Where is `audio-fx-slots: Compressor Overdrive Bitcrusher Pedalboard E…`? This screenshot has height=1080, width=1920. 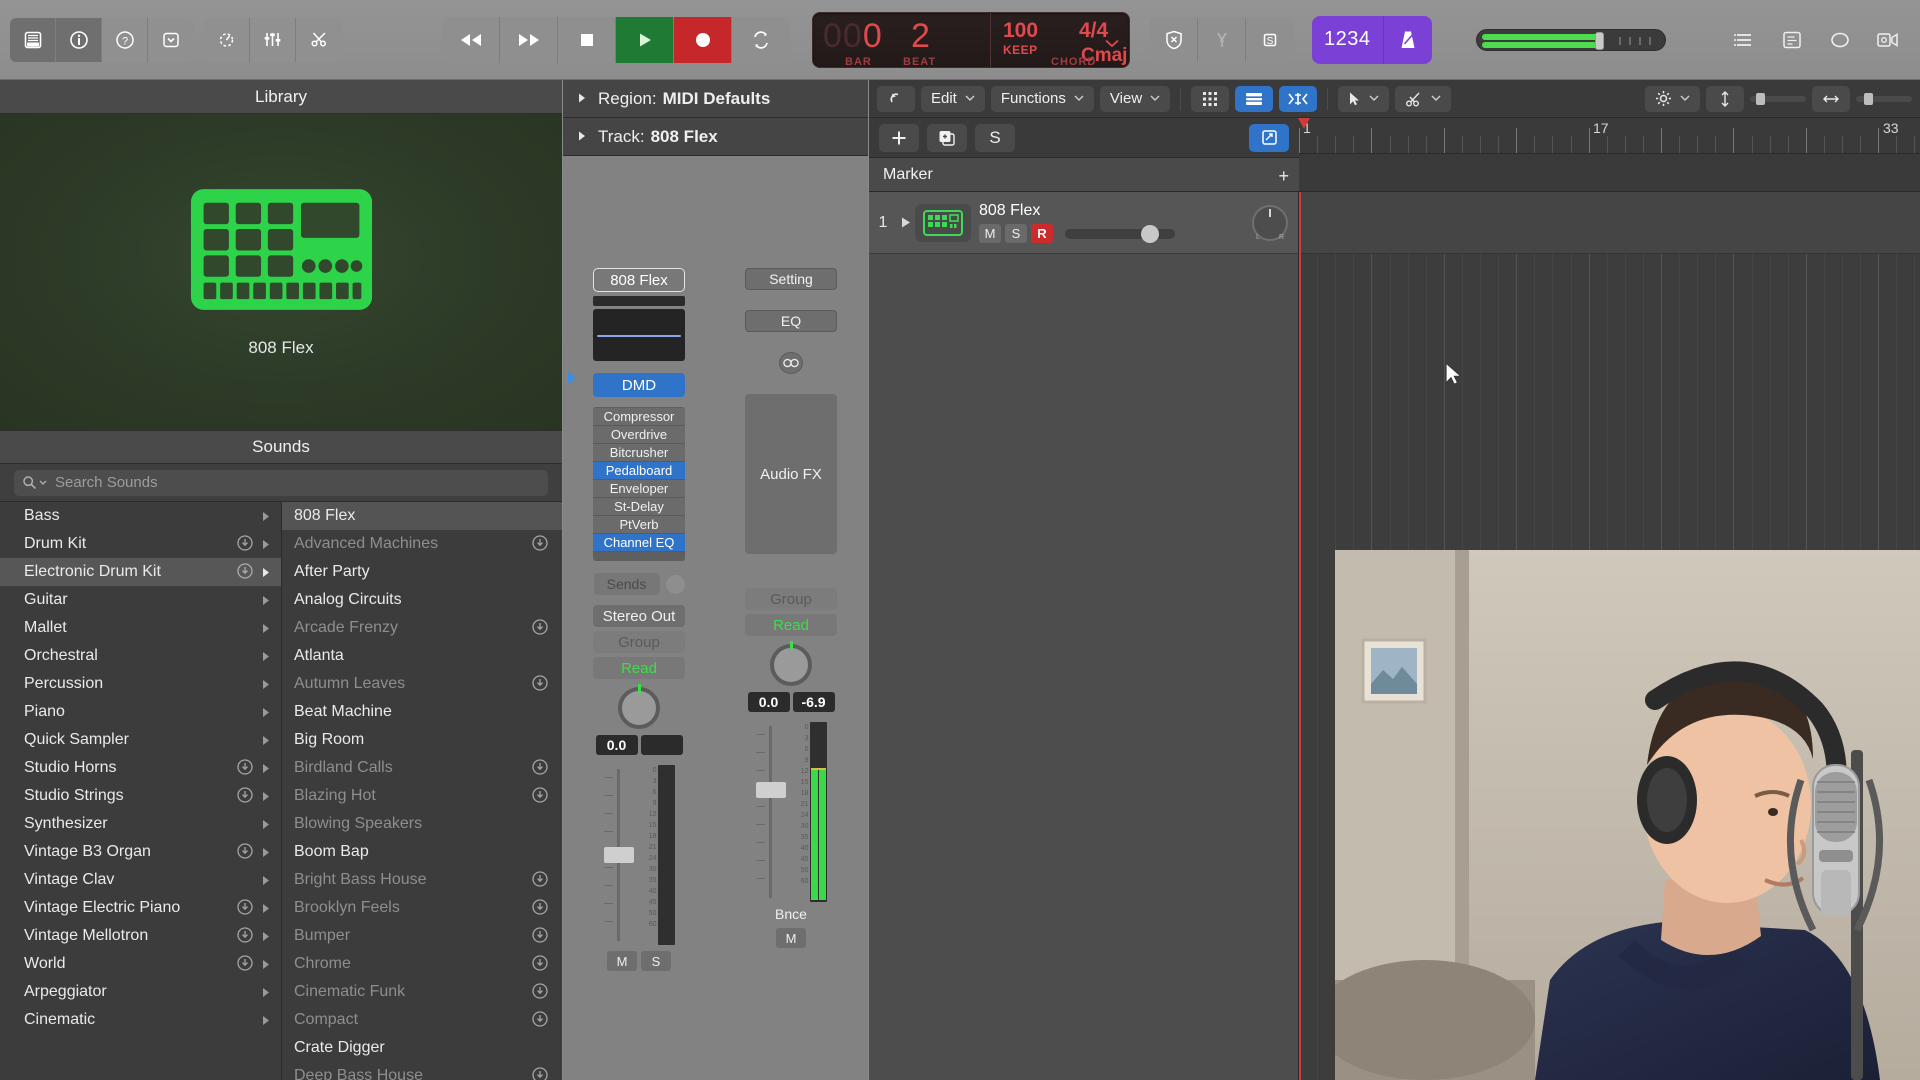 audio-fx-slots: Compressor Overdrive Bitcrusher Pedalboard E… is located at coordinates (639, 484).